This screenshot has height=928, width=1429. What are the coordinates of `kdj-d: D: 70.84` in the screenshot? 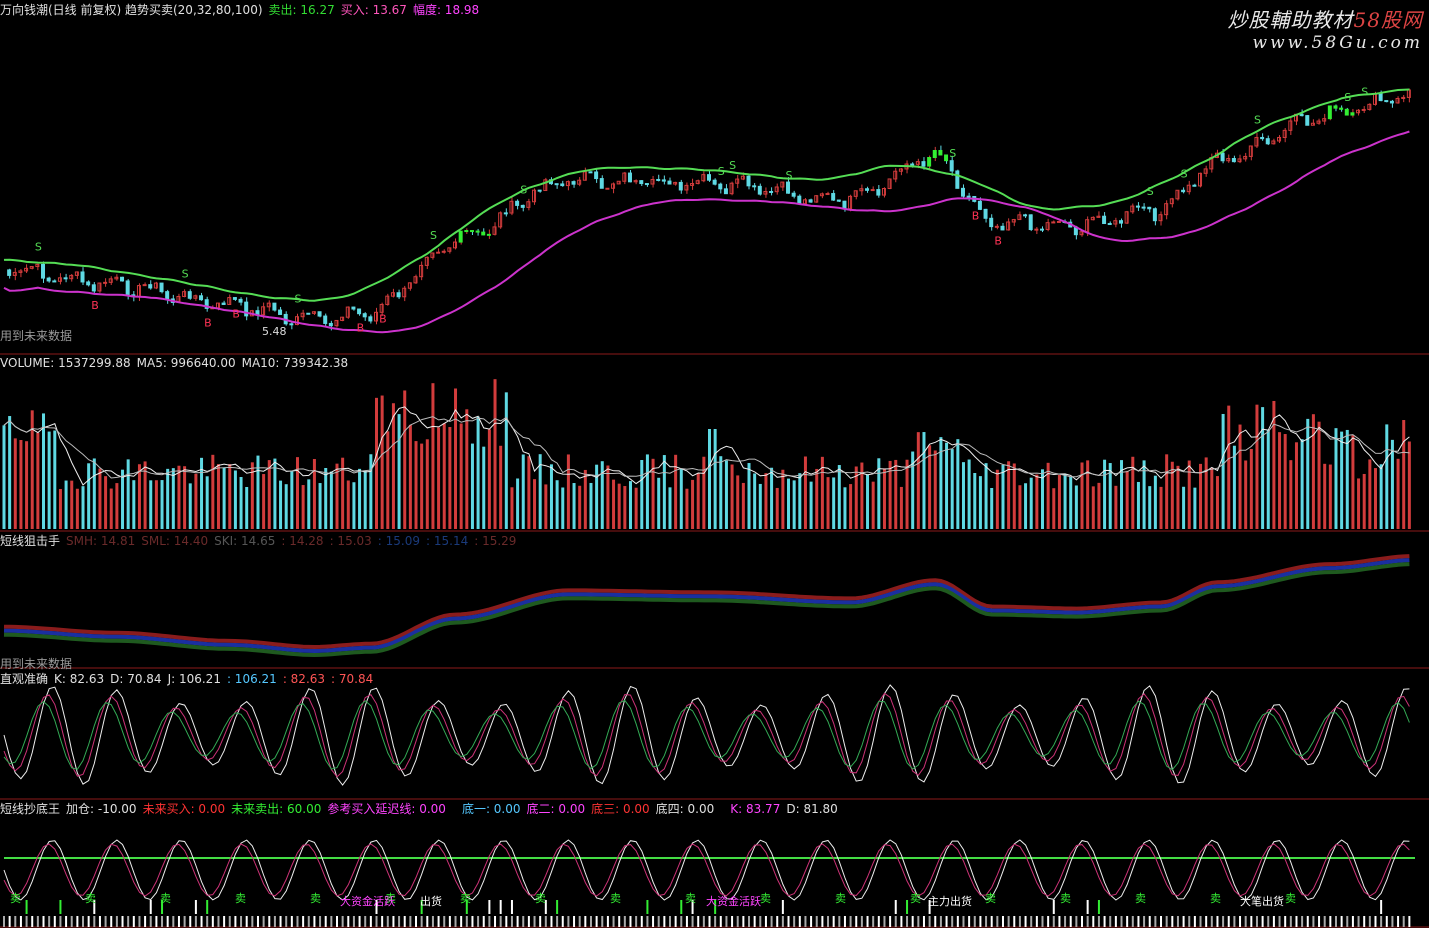 It's located at (136, 679).